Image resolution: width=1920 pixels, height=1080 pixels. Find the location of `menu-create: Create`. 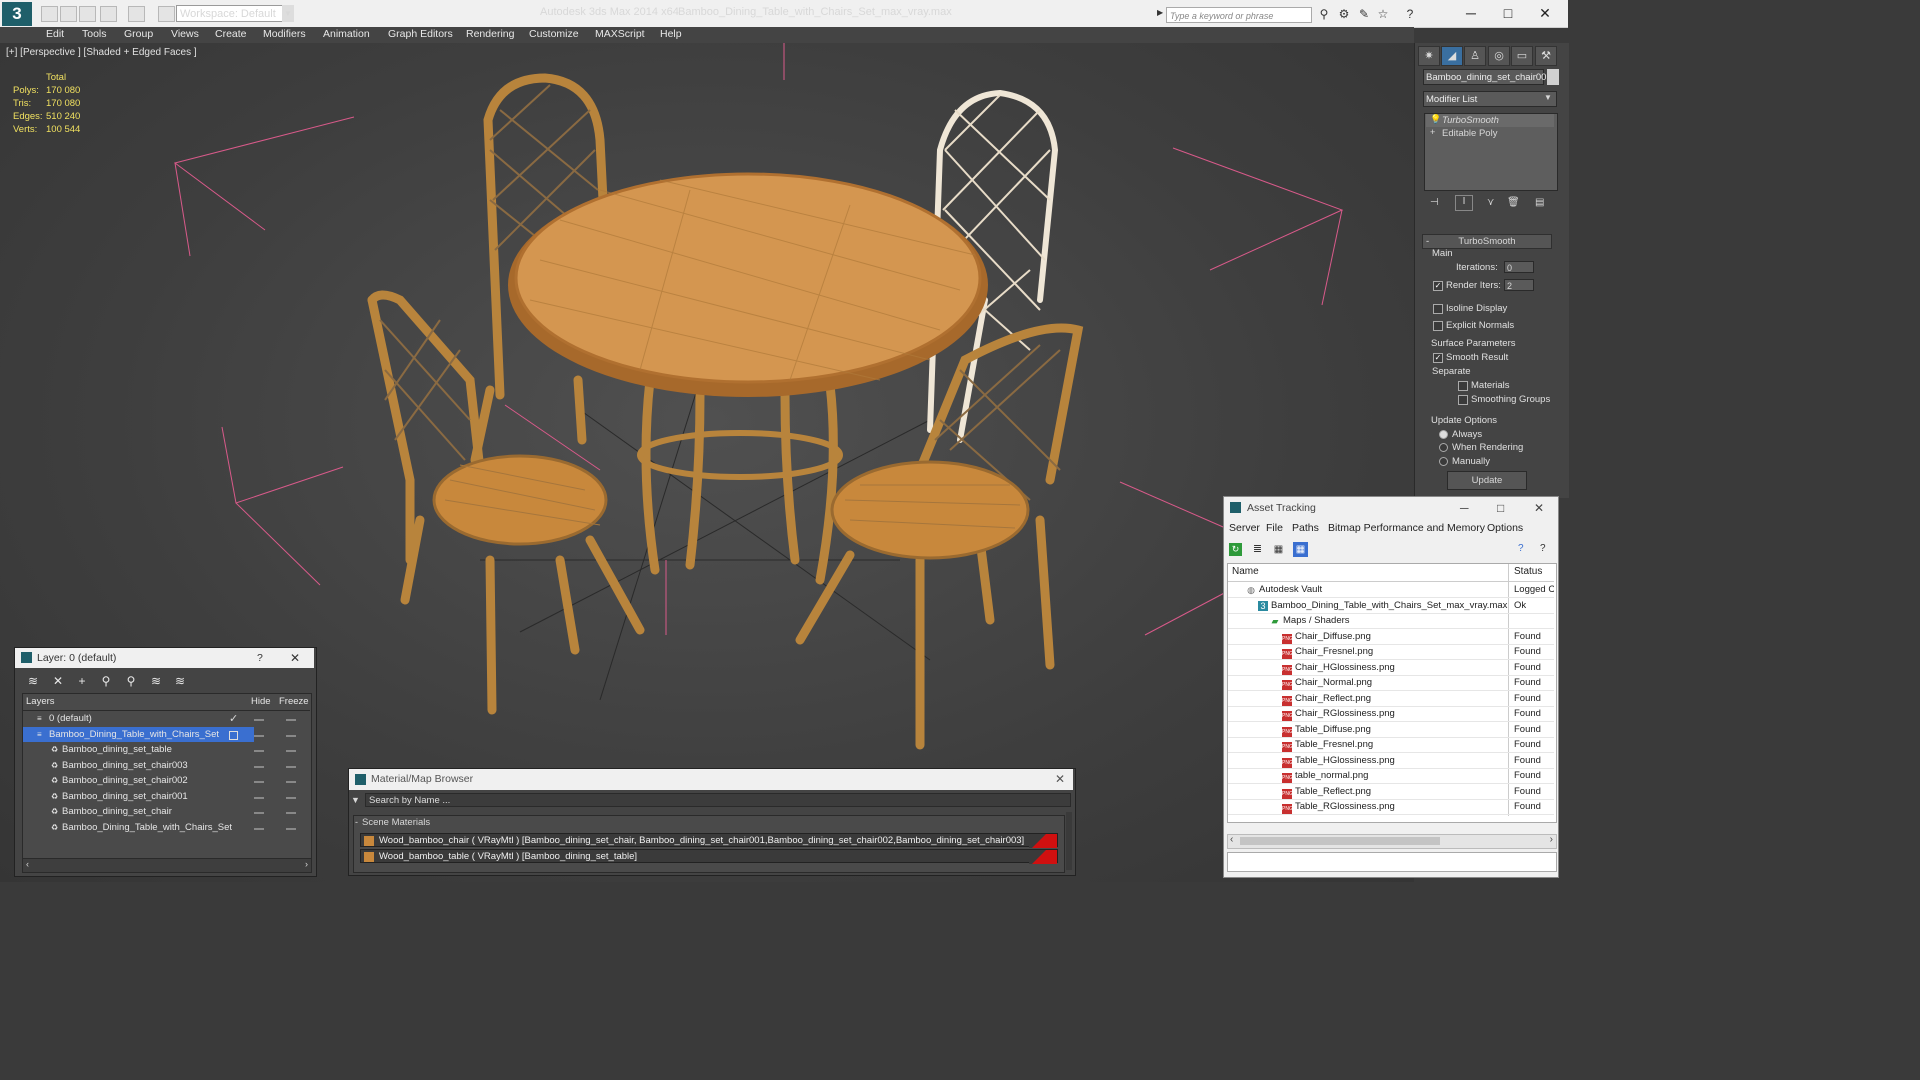

menu-create: Create is located at coordinates (231, 34).